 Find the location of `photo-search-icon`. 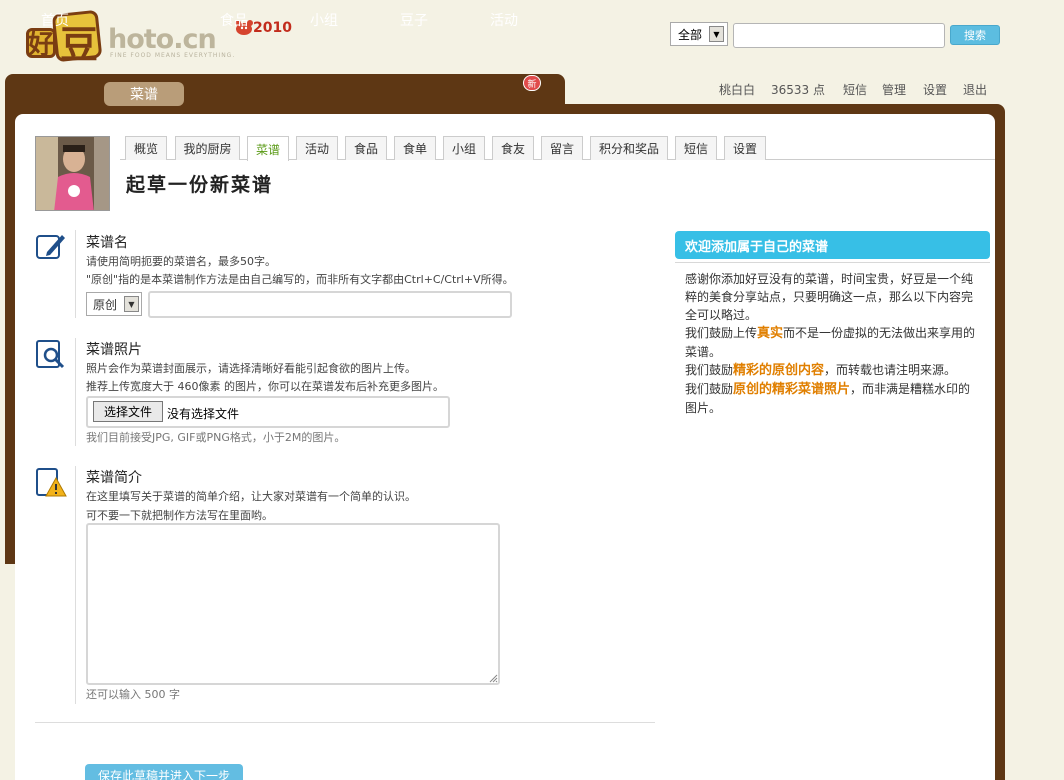

photo-search-icon is located at coordinates (50, 354).